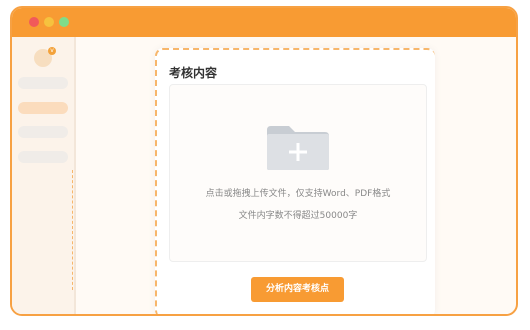 This screenshot has width=530, height=330. What do you see at coordinates (298, 148) in the screenshot?
I see `folder-plus-icon` at bounding box center [298, 148].